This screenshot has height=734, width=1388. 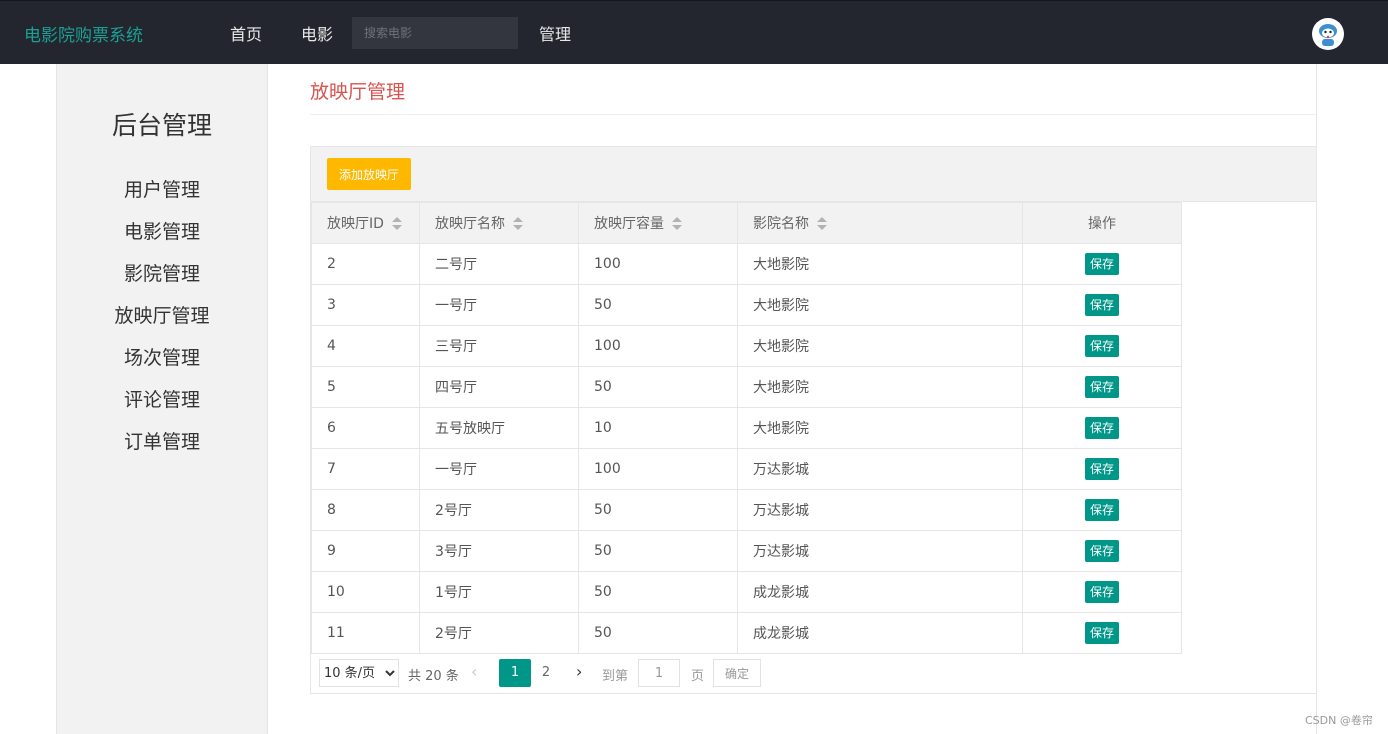 What do you see at coordinates (515, 673) in the screenshot?
I see `page-button-1: 1` at bounding box center [515, 673].